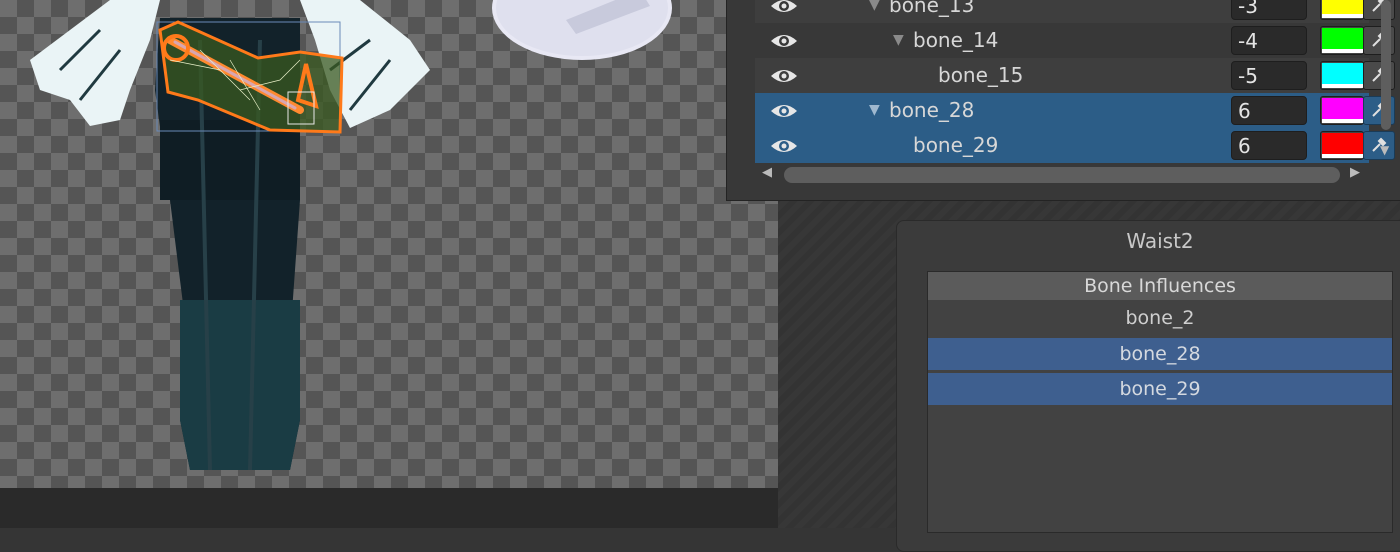  Describe the element at coordinates (1160, 286) in the screenshot. I see `list-header: Bone Influences` at that location.